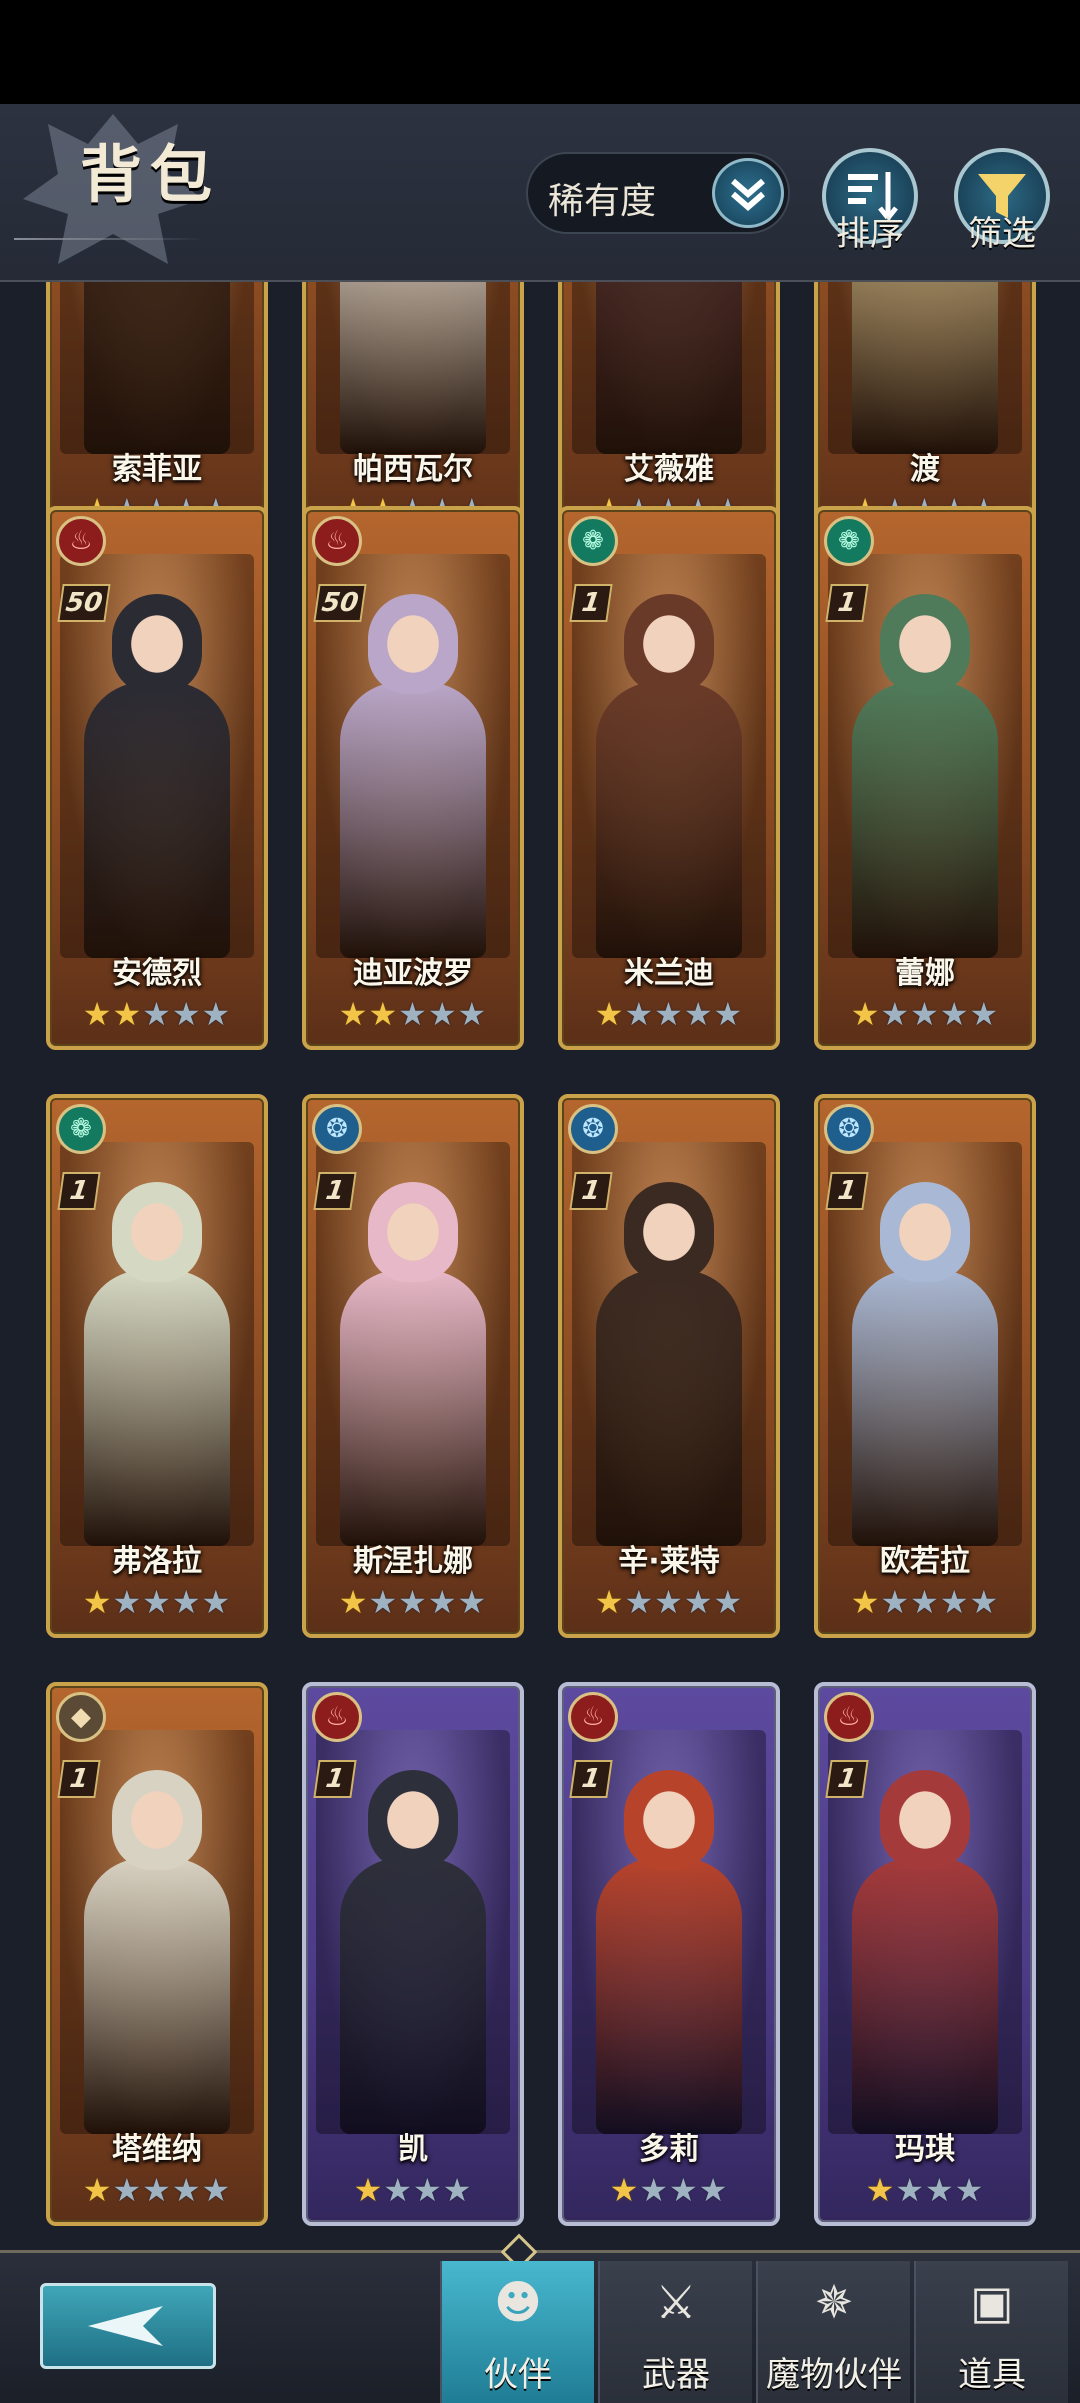 This screenshot has height=2403, width=1080. What do you see at coordinates (413, 1954) in the screenshot?
I see `character-card: ♨ 1 凯 ★★★★` at bounding box center [413, 1954].